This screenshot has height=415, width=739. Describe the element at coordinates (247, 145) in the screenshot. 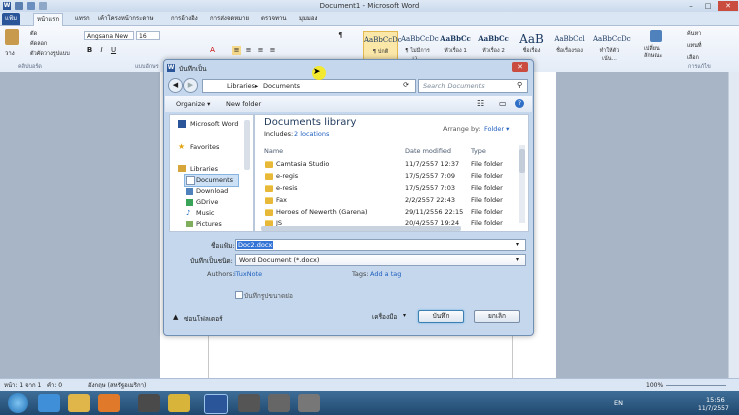

I see `nav-scrollbar` at that location.